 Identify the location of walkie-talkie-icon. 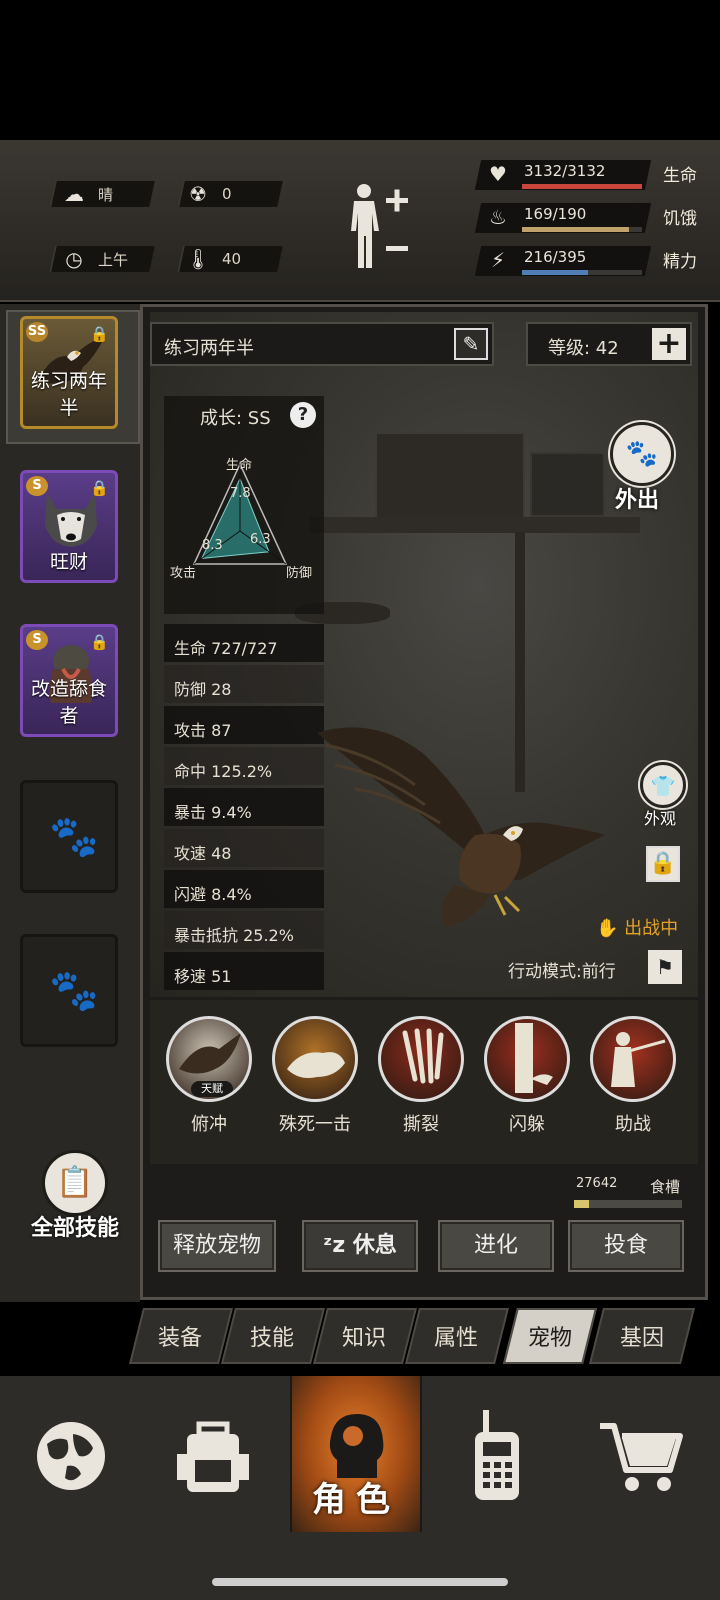
(497, 1455).